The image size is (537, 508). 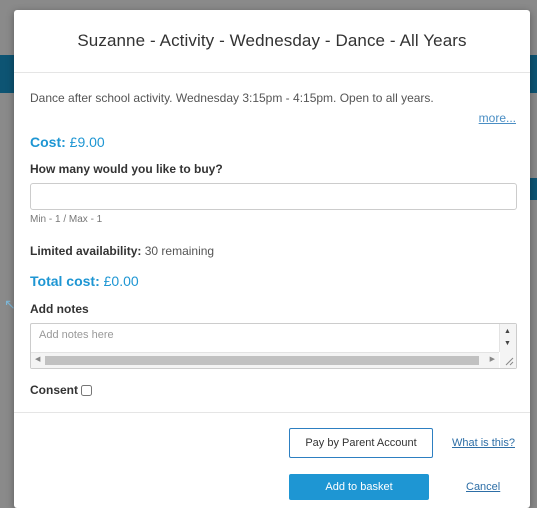 What do you see at coordinates (54, 390) in the screenshot?
I see `consent-label: Consent` at bounding box center [54, 390].